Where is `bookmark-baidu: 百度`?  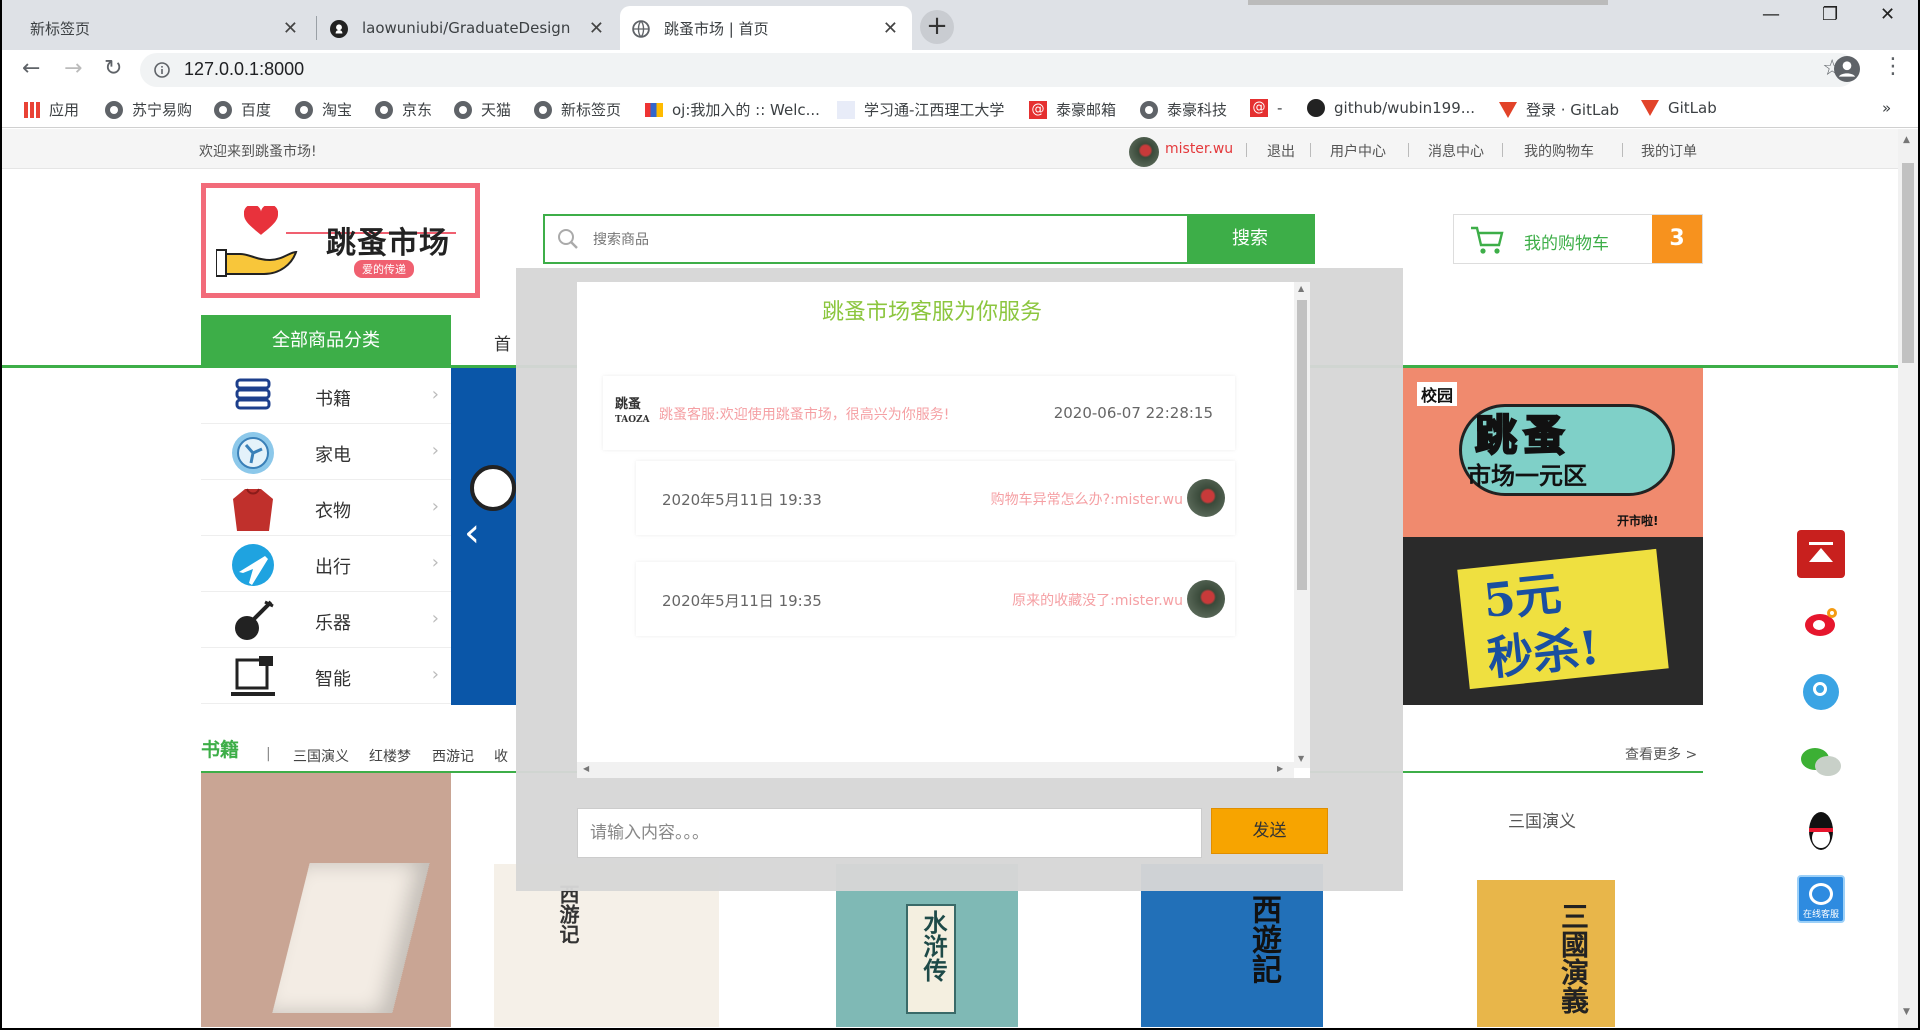 bookmark-baidu: 百度 is located at coordinates (242, 109).